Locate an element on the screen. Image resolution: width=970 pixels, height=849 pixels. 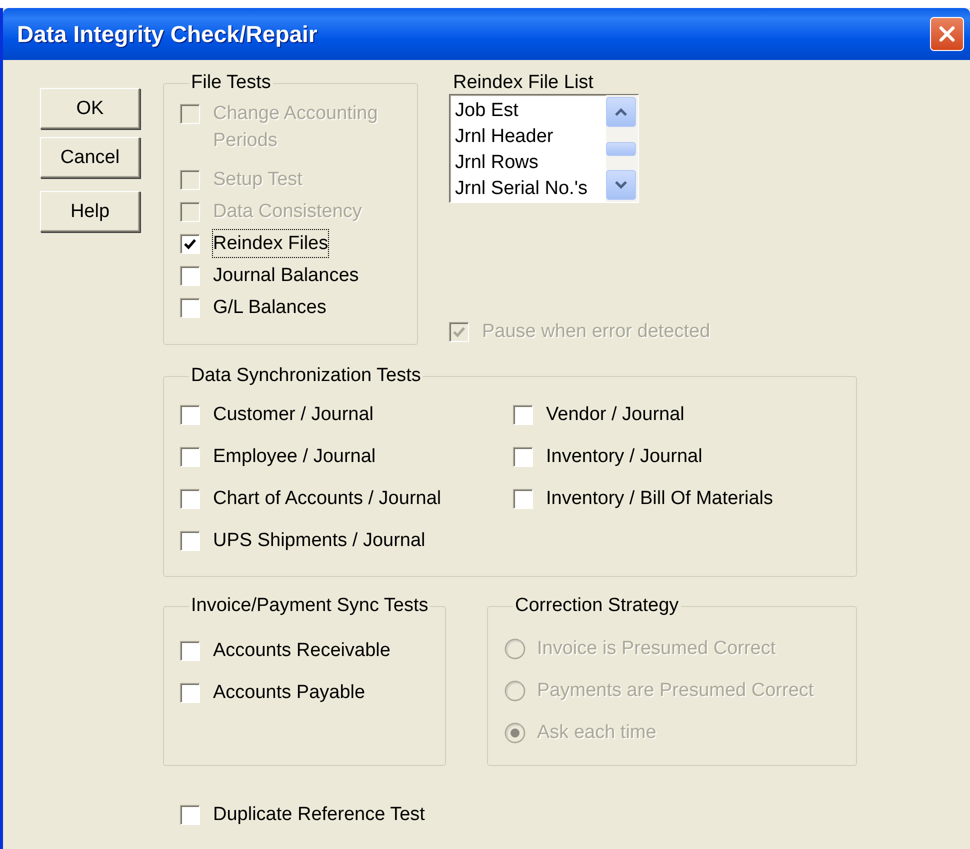
chevron-up-icon is located at coordinates (621, 112).